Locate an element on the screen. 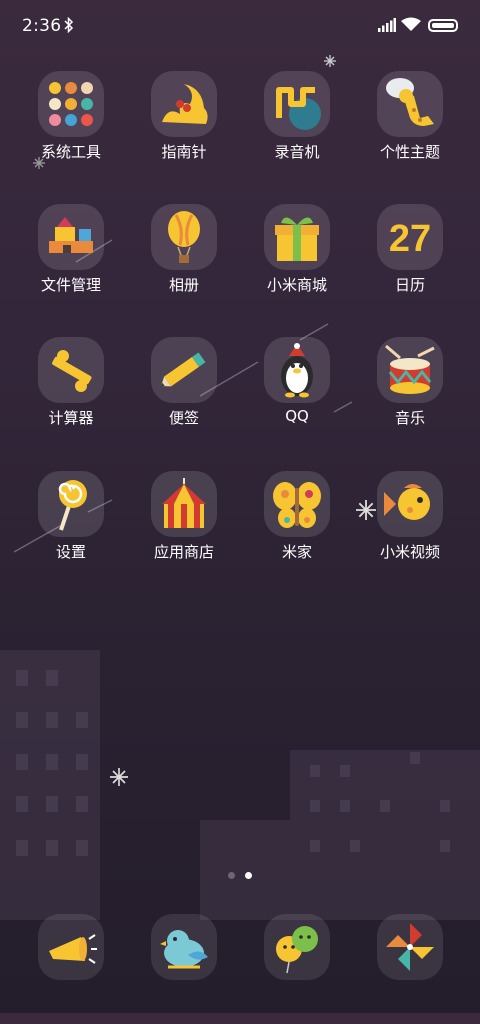 The width and height of the screenshot is (480, 1024). app-label: 指南针 is located at coordinates (184, 152).